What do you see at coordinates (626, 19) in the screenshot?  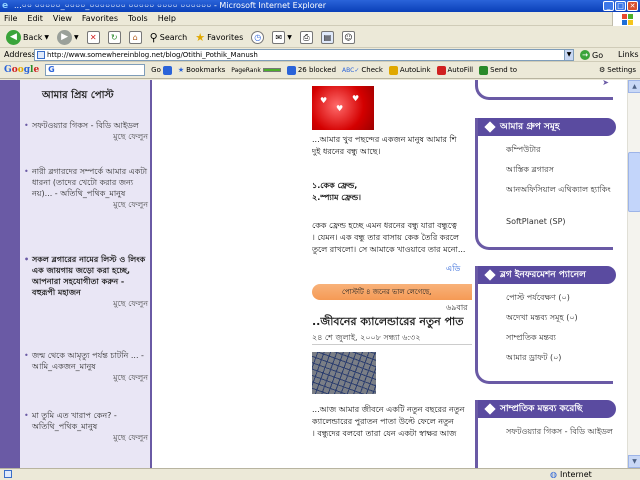 I see `windows-logo-icon` at bounding box center [626, 19].